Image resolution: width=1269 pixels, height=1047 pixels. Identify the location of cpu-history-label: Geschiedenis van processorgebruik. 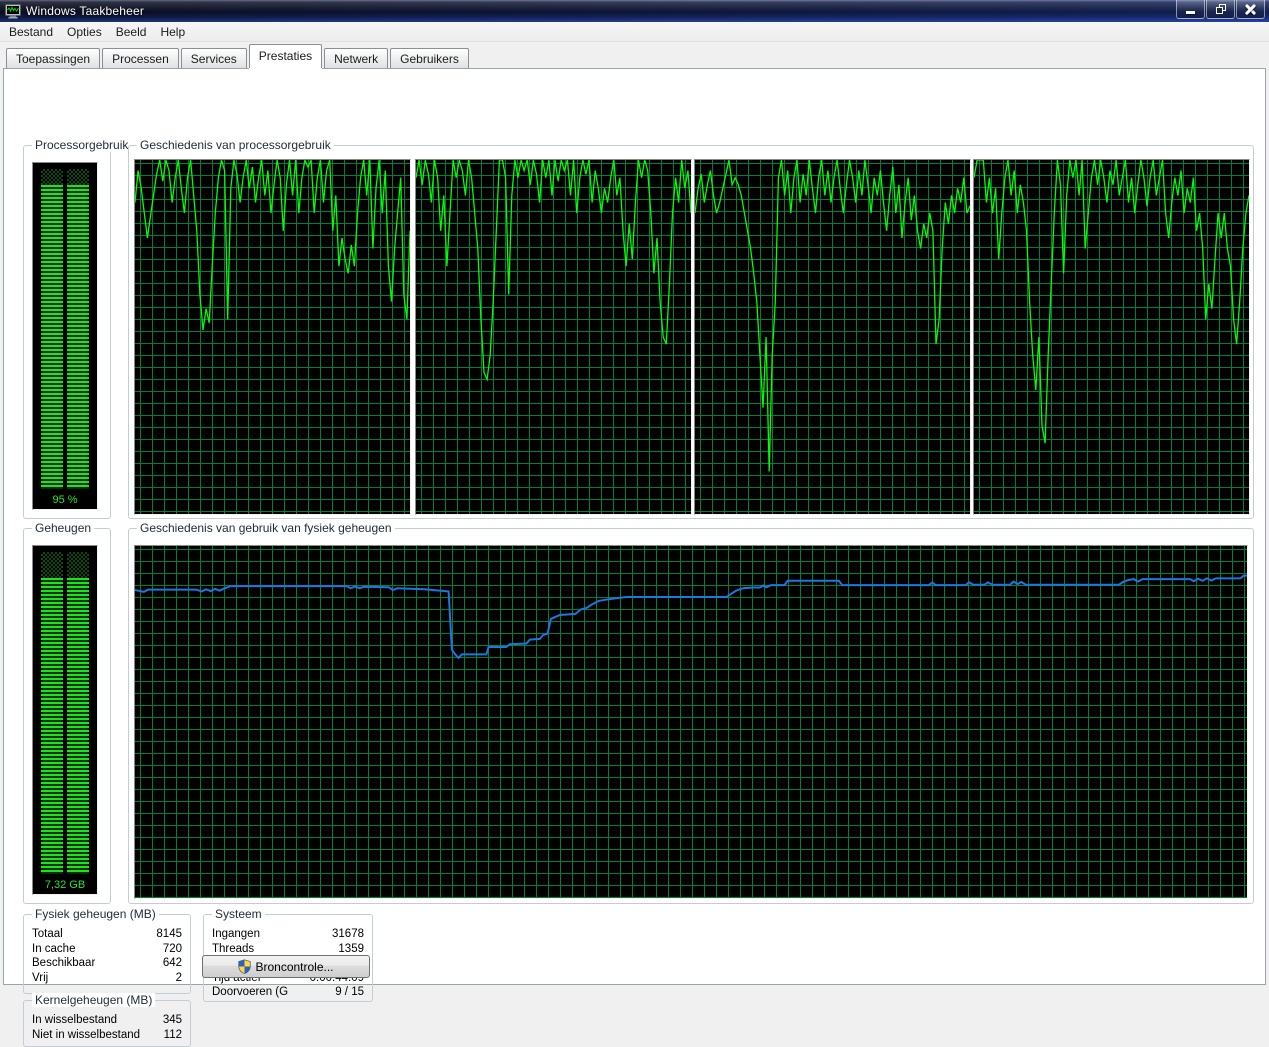
(235, 145).